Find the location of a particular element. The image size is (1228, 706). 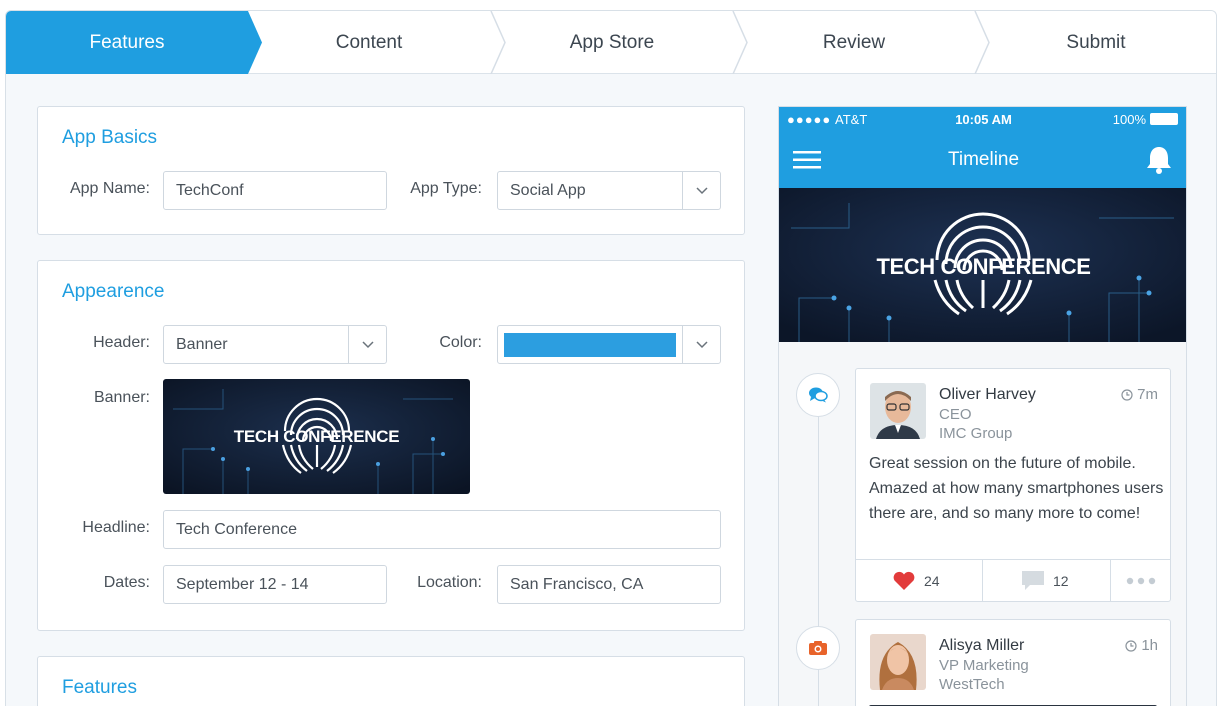

status-bar: ●●●●● AT&T 10:05 AM 100% is located at coordinates (982, 119).